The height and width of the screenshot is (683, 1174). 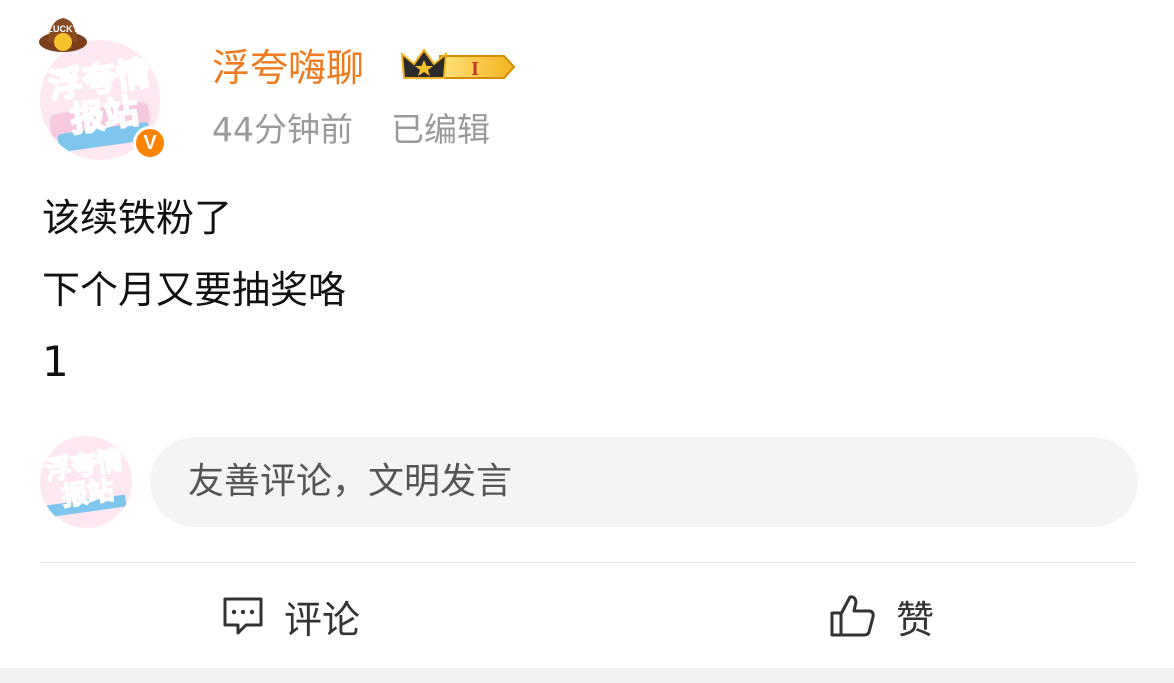 What do you see at coordinates (588, 562) in the screenshot?
I see `divider` at bounding box center [588, 562].